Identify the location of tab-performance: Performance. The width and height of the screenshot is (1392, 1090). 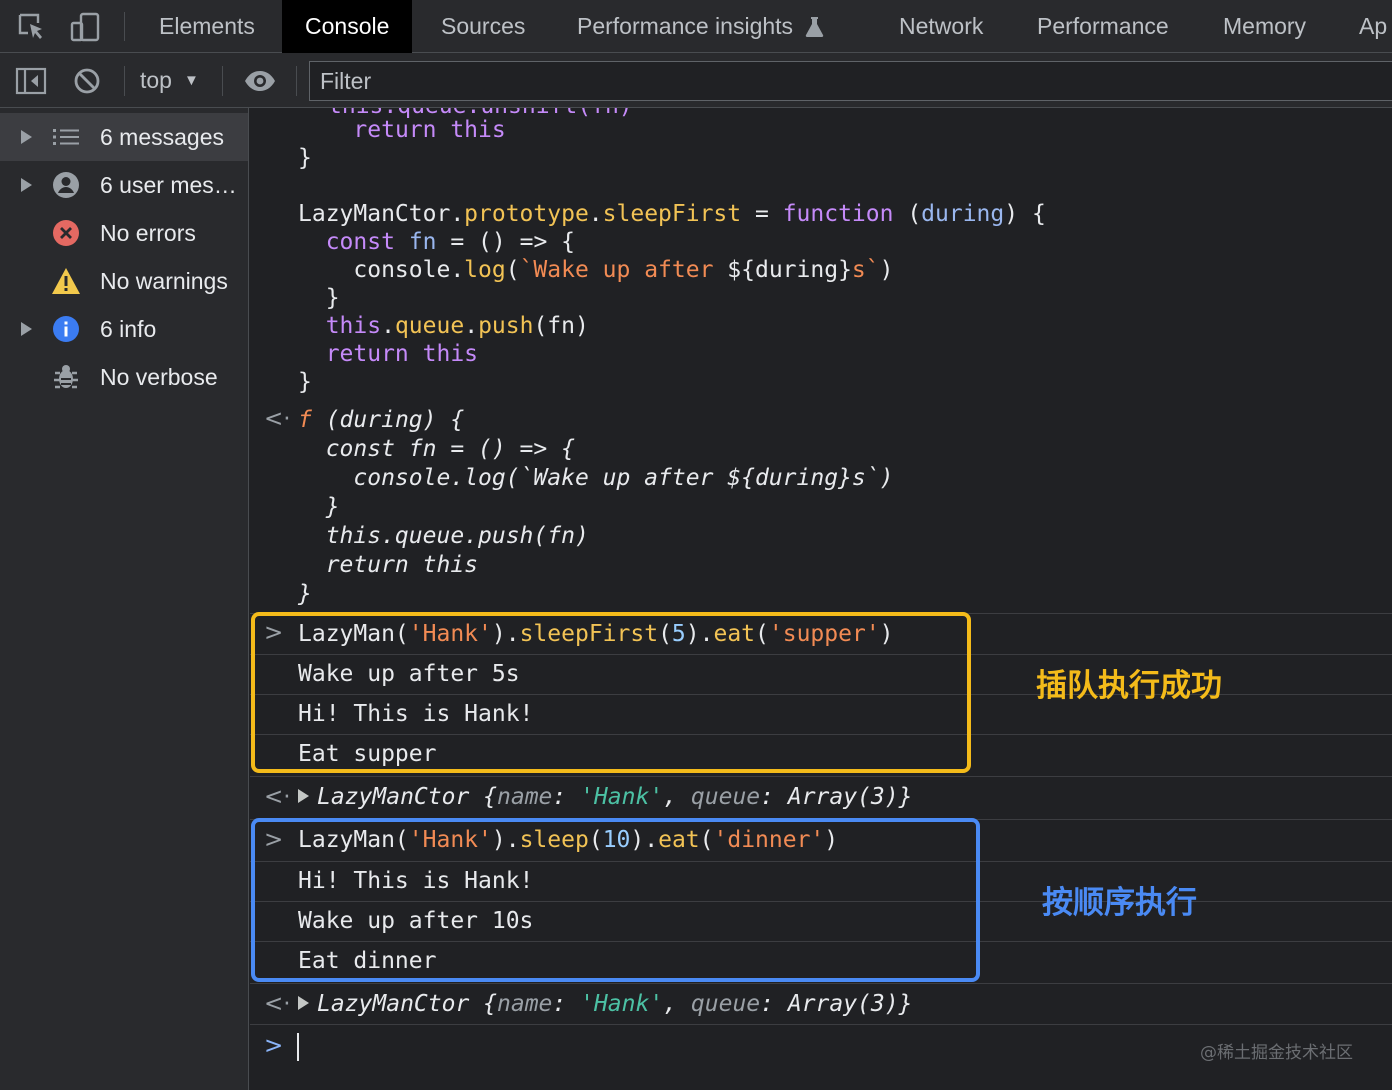
(1103, 26).